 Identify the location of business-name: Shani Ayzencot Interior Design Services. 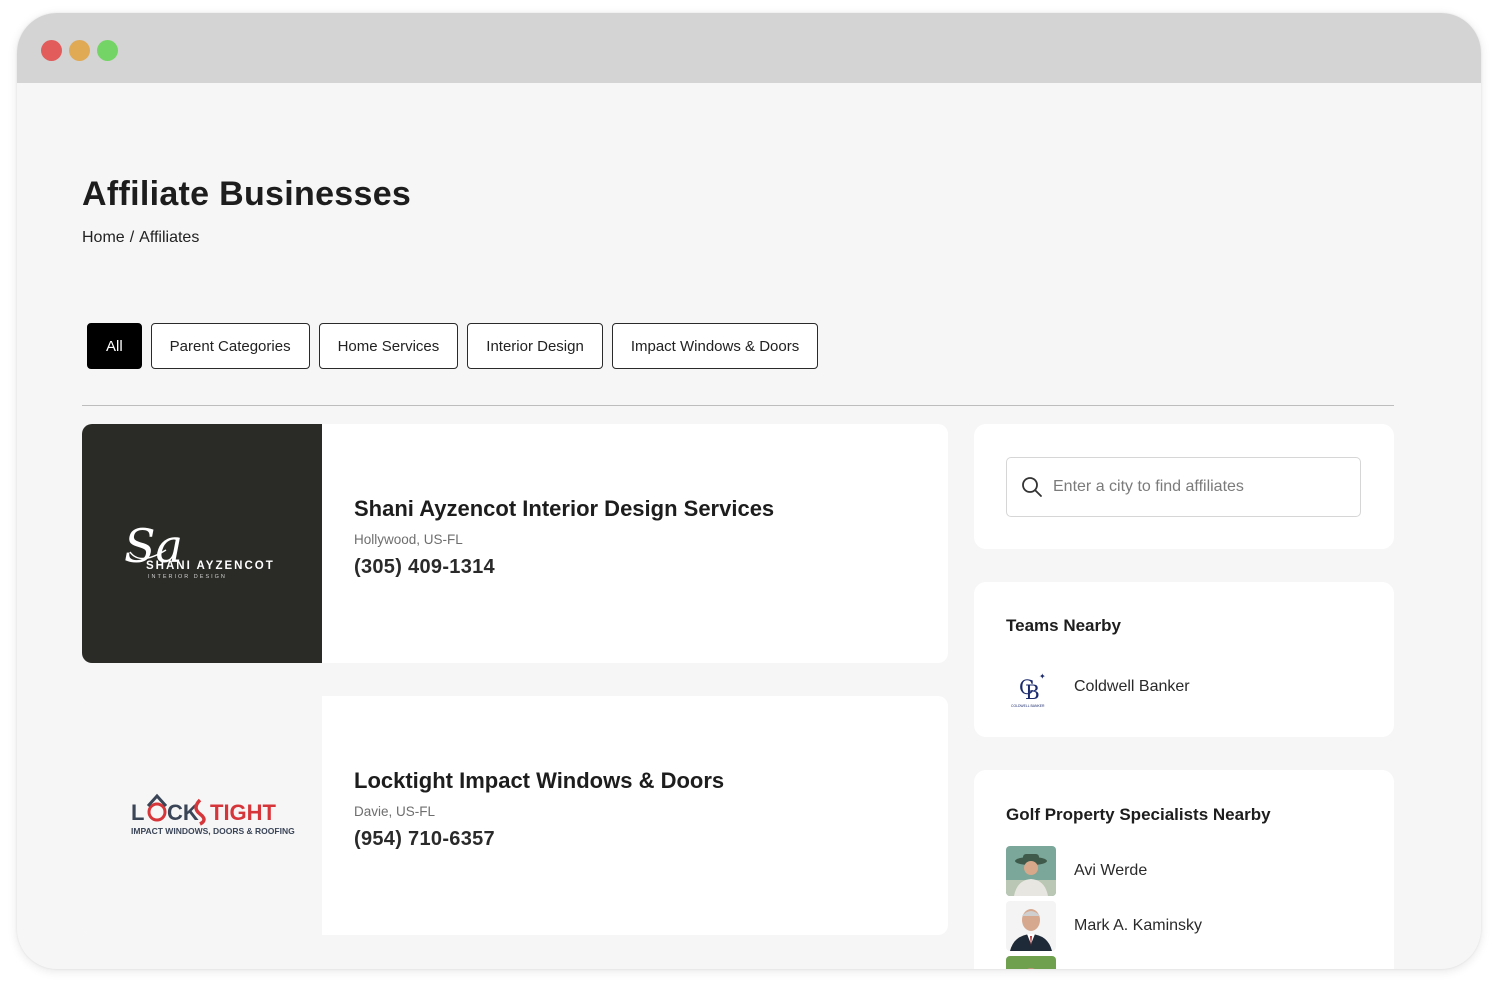
(564, 509).